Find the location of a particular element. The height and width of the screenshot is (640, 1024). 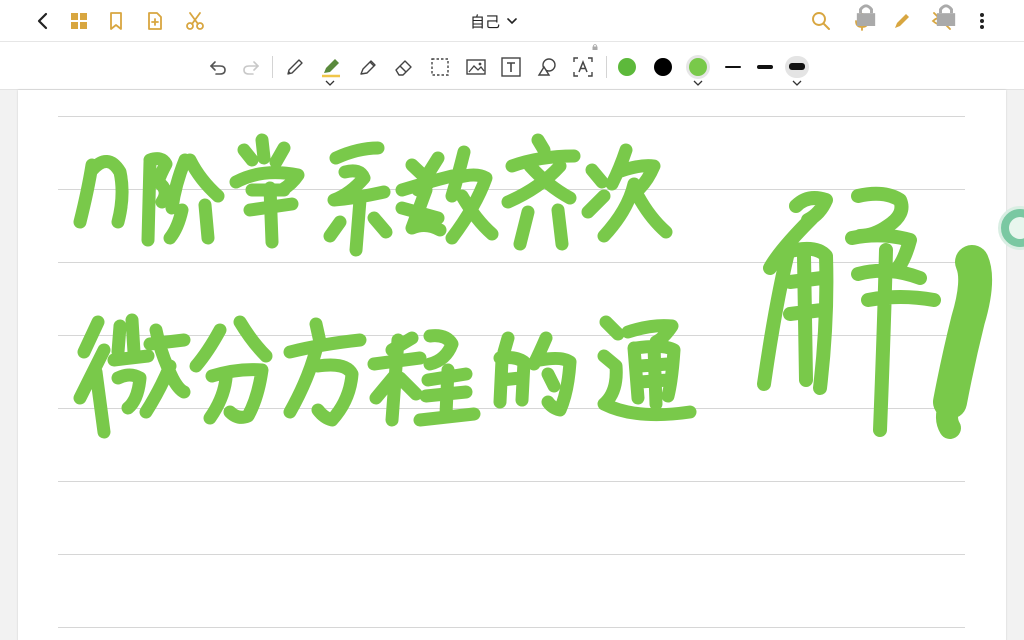

handwriting-line2 is located at coordinates (385, 376).